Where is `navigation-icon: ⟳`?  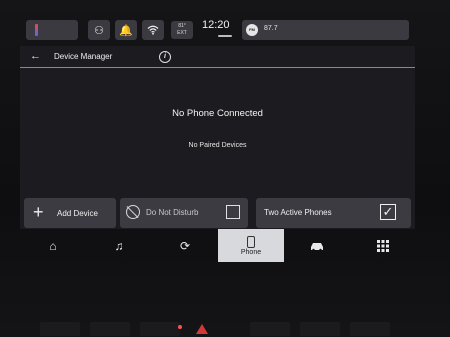
navigation-icon: ⟳ is located at coordinates (185, 245).